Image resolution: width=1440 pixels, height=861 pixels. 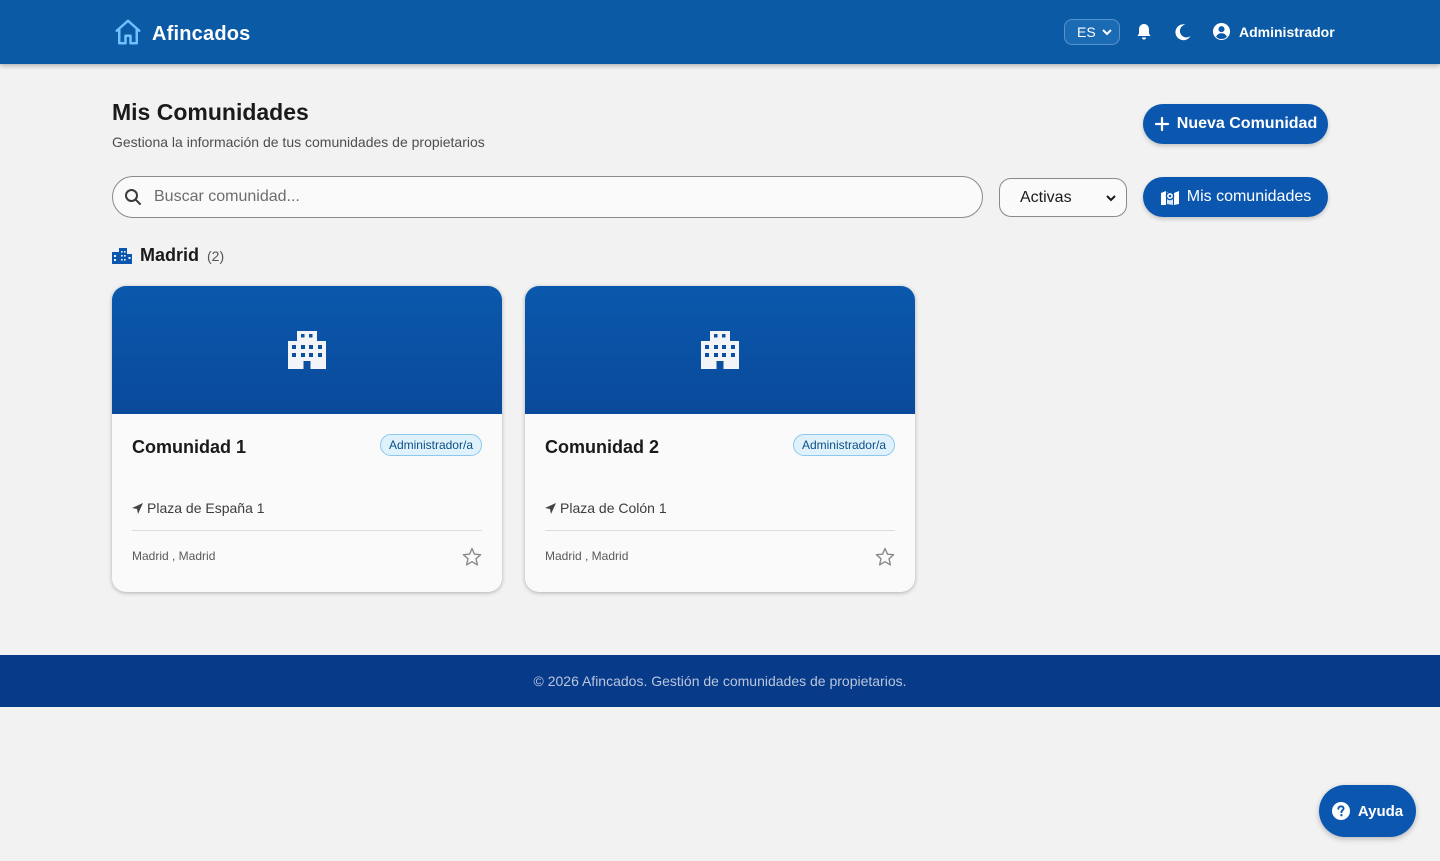 I want to click on card-address-text: Plaza de España 1, so click(x=206, y=508).